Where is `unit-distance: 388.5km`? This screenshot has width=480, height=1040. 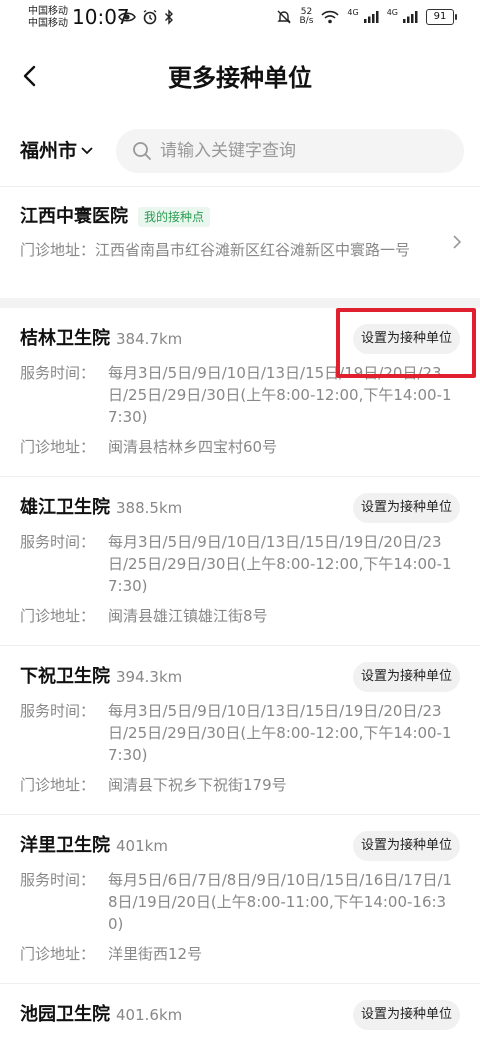 unit-distance: 388.5km is located at coordinates (149, 508).